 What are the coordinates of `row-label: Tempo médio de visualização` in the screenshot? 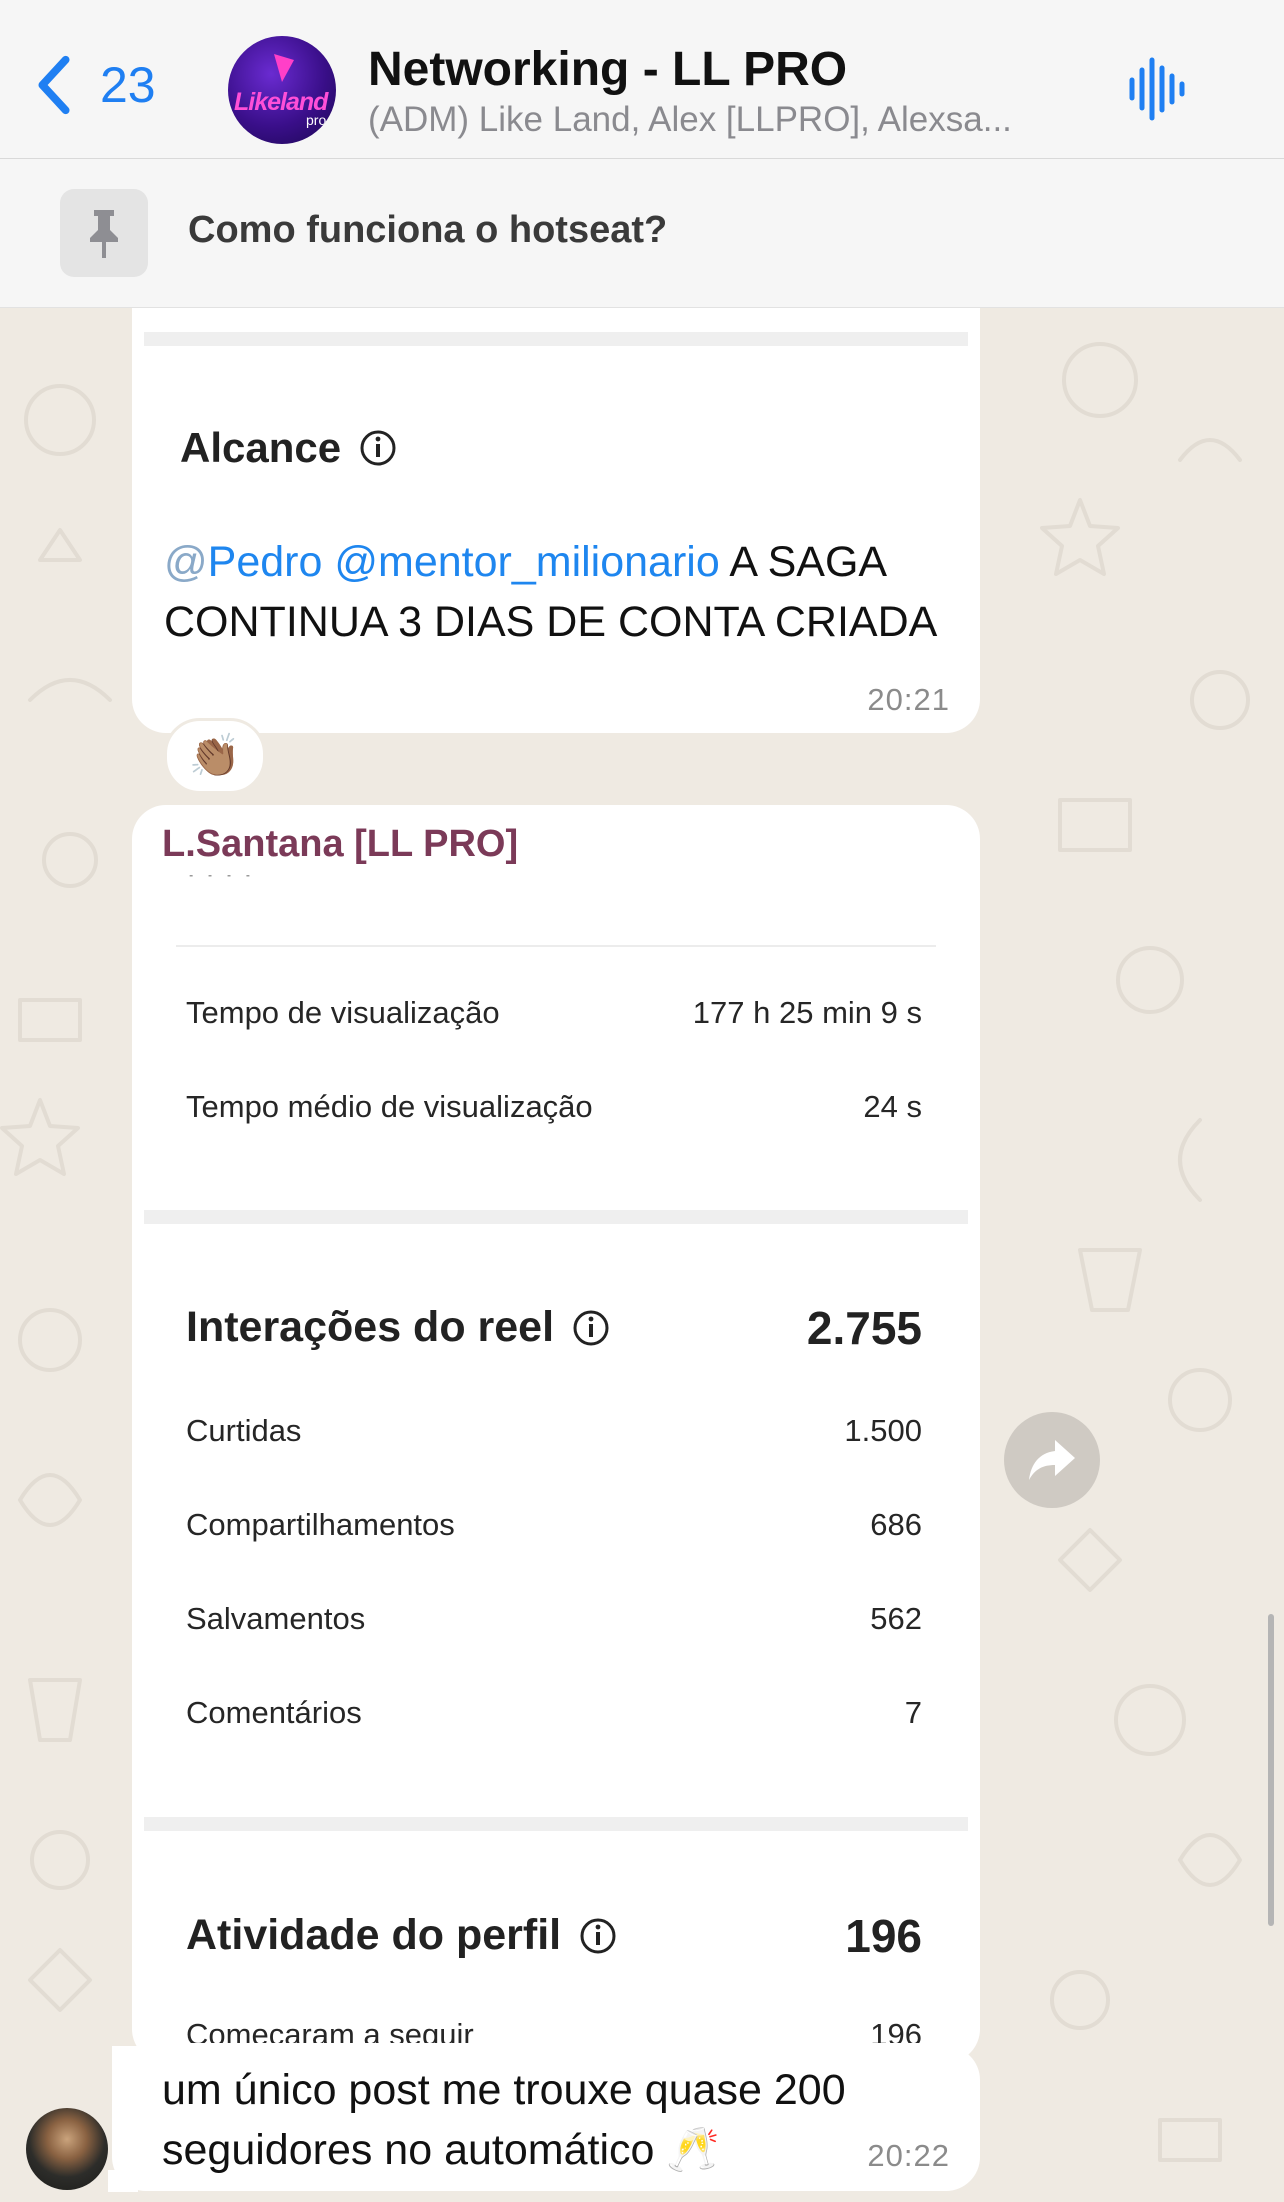 It's located at (389, 1106).